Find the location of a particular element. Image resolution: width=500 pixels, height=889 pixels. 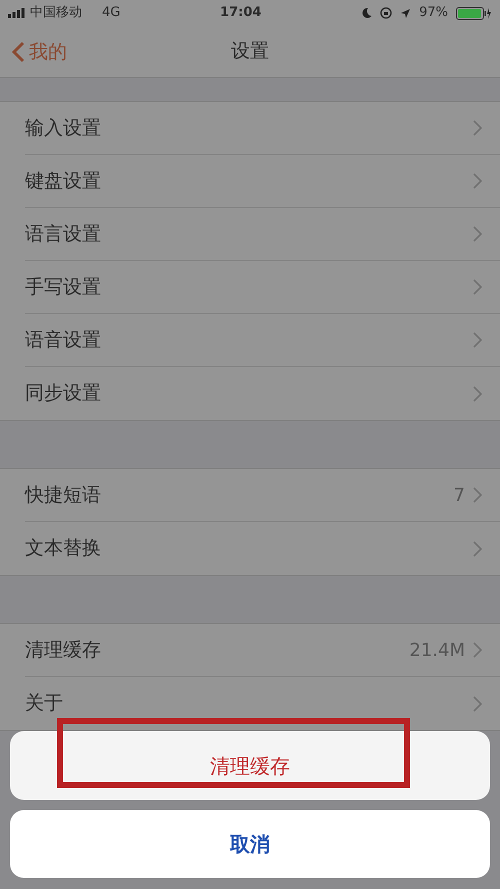

signal-icon is located at coordinates (17, 13).